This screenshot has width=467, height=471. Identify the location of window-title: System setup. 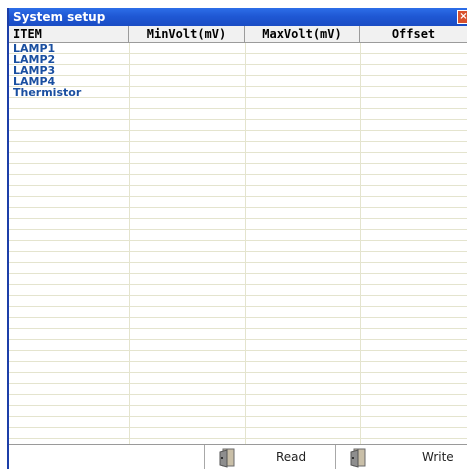
(59, 17).